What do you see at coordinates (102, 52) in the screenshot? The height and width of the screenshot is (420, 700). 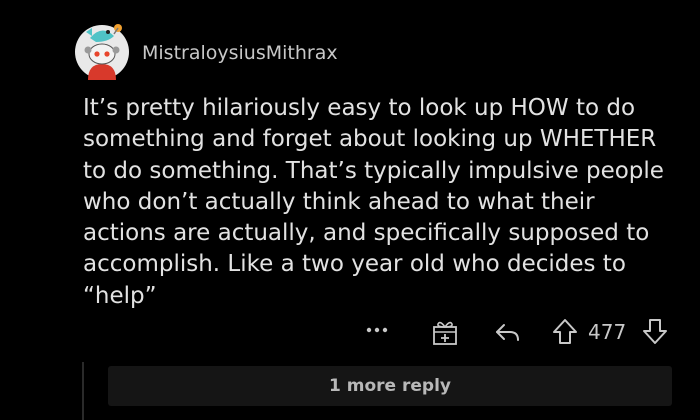 I see `snoo-avatar-icon` at bounding box center [102, 52].